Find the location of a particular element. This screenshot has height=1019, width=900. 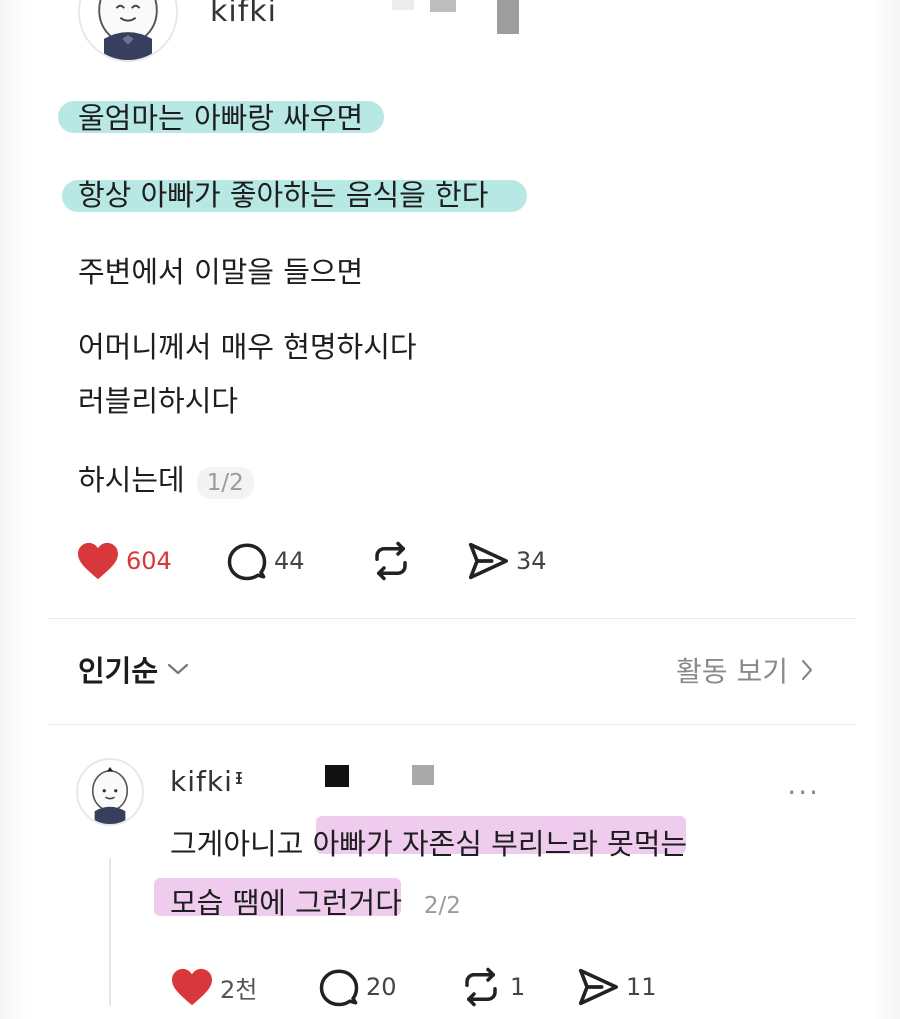

share-button: 11 is located at coordinates (626, 987).